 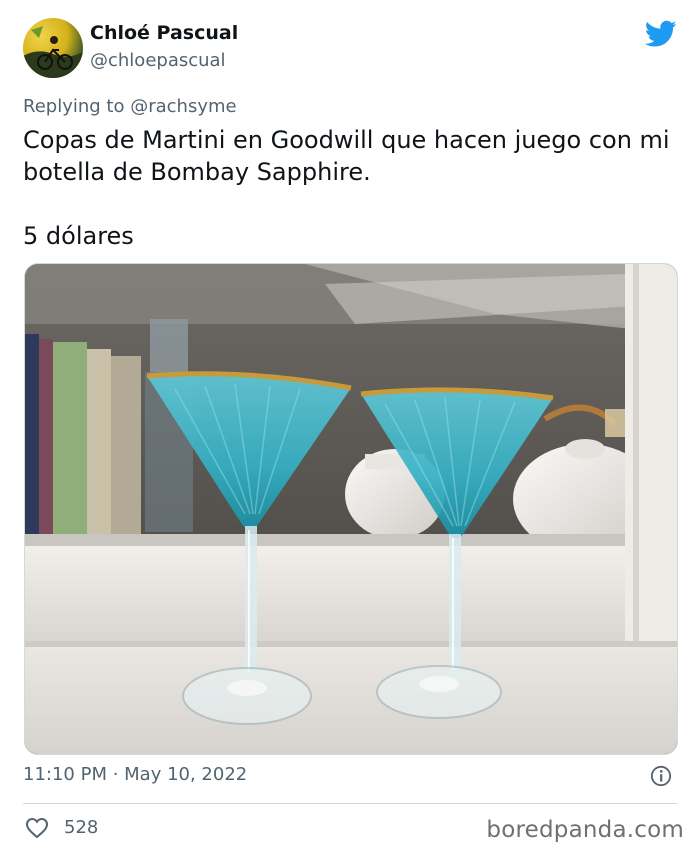 What do you see at coordinates (37, 828) in the screenshot?
I see `heart-icon` at bounding box center [37, 828].